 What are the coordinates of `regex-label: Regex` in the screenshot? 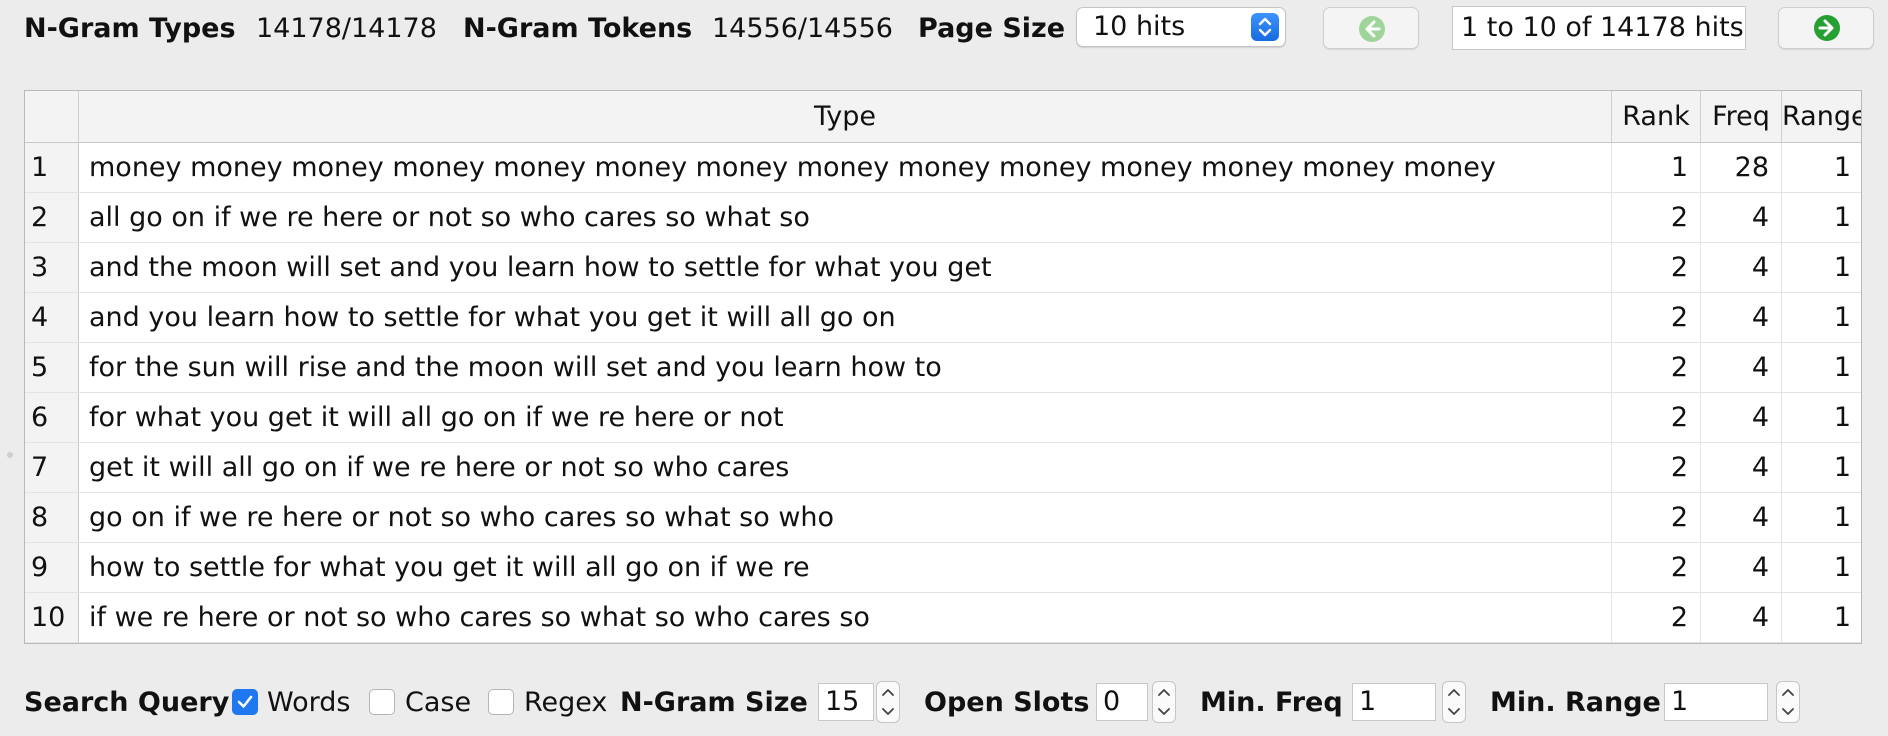 It's located at (565, 703).